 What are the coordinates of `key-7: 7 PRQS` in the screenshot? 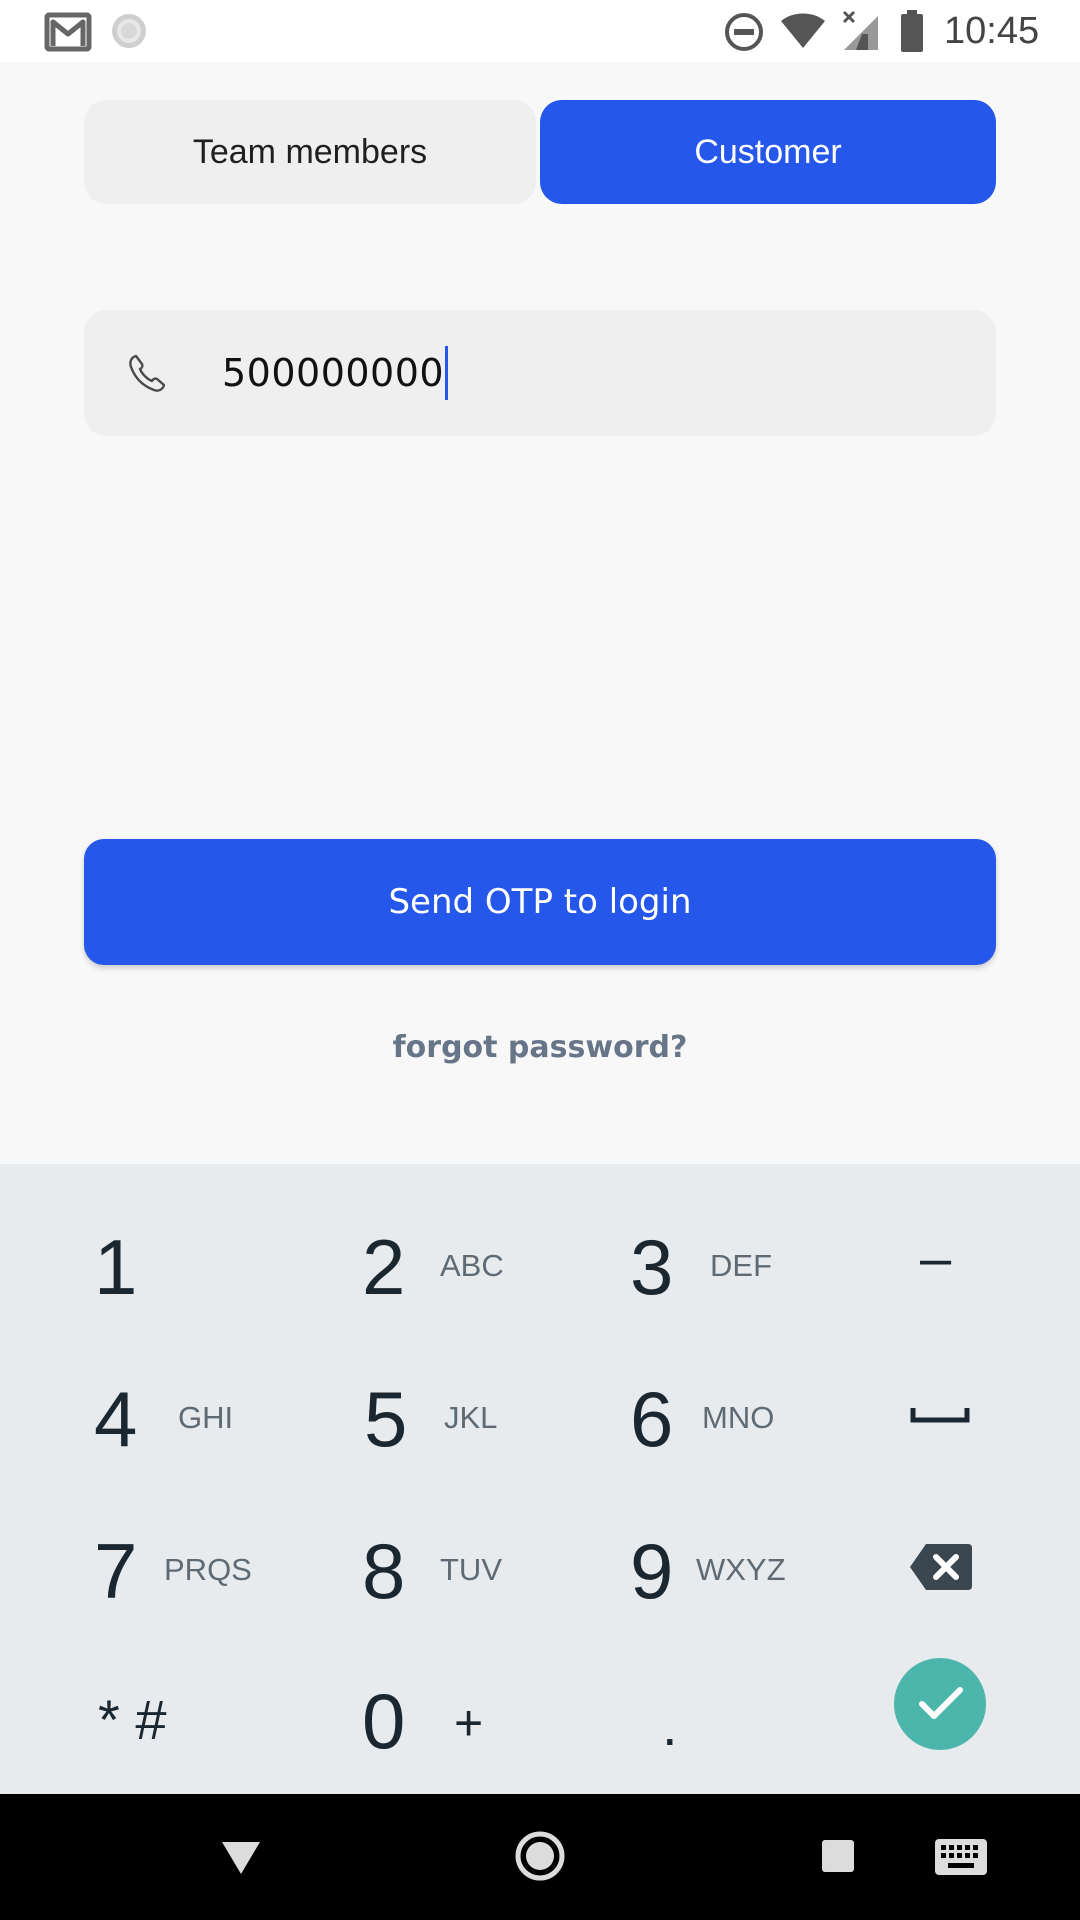 It's located at (175, 1570).